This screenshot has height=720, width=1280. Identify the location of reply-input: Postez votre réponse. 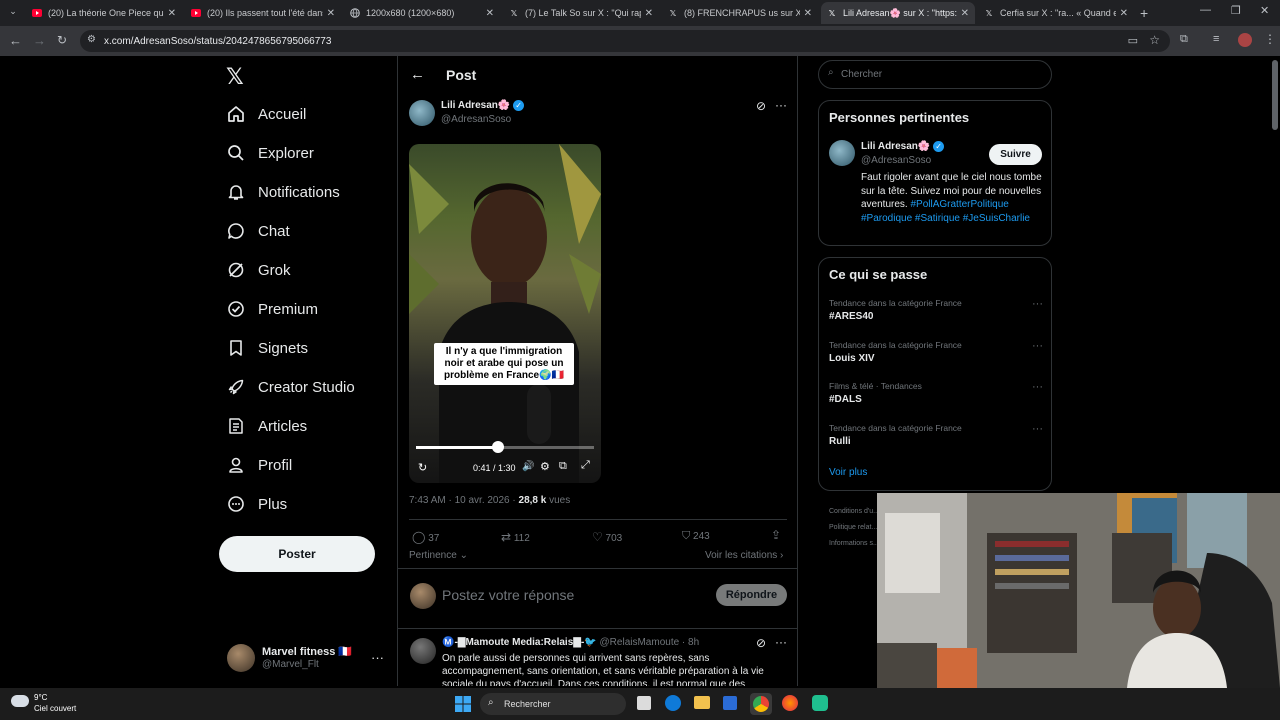
(508, 595).